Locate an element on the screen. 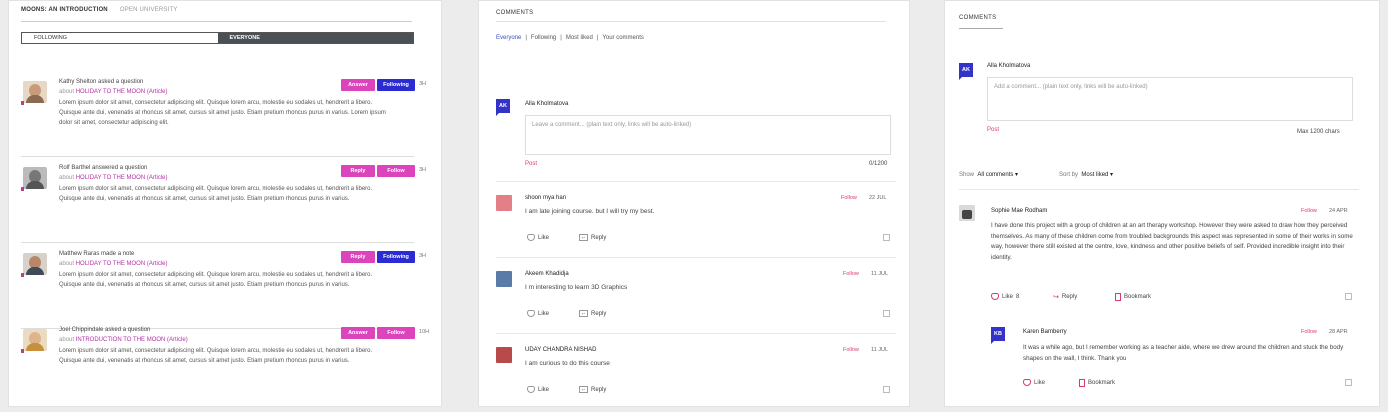  comment-author: Sophie Mae Rodham is located at coordinates (1019, 211).